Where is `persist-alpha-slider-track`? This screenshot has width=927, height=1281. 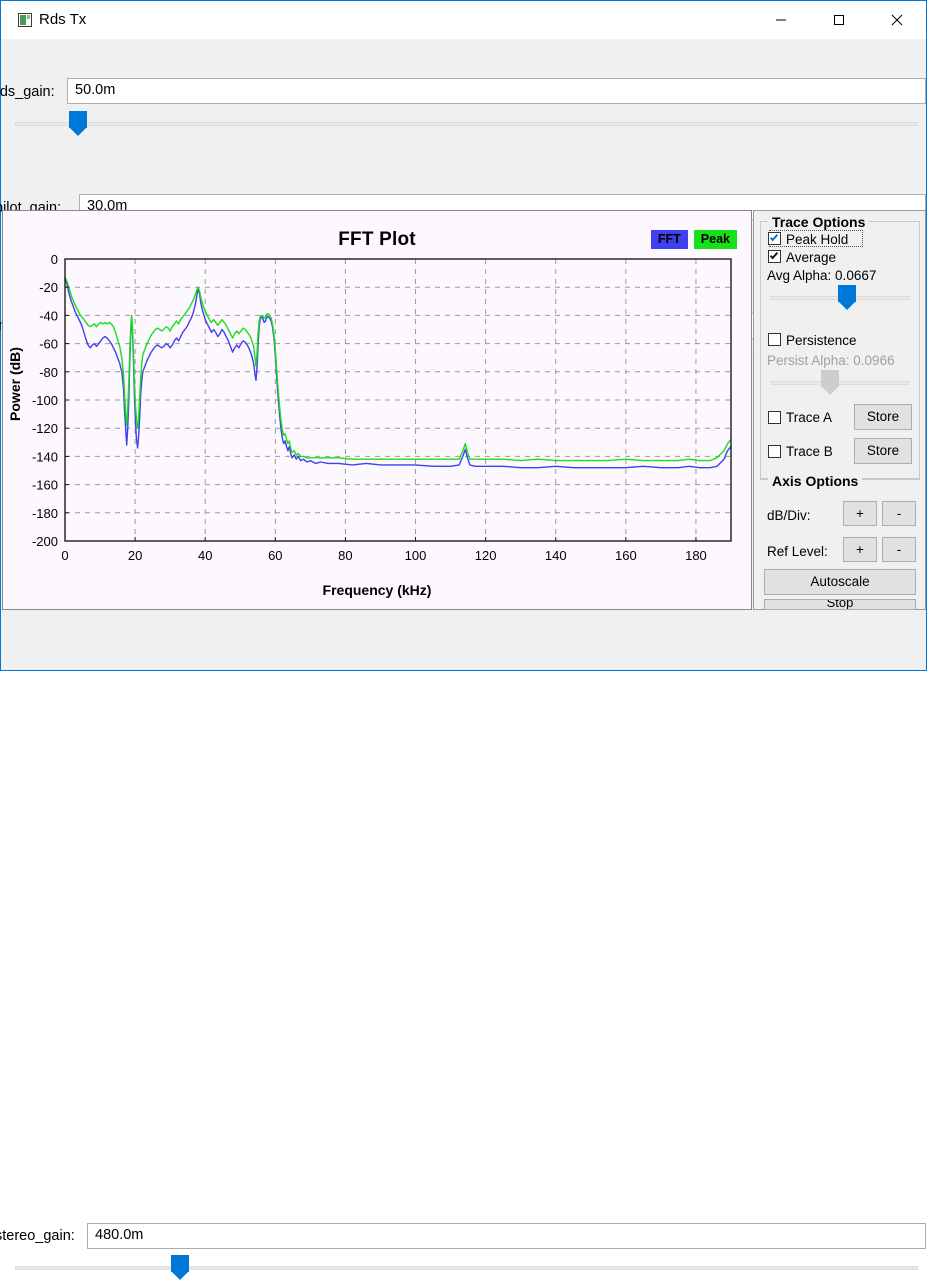 persist-alpha-slider-track is located at coordinates (840, 383).